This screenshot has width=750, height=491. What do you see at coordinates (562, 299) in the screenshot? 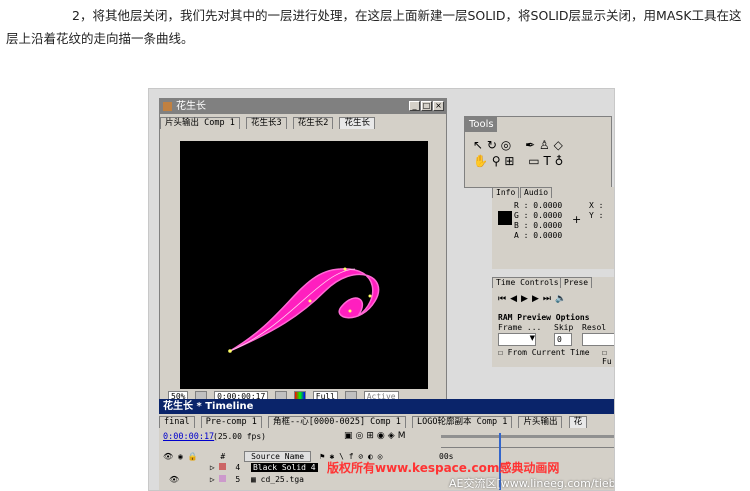
I see `audio-icon: 🔈` at bounding box center [562, 299].